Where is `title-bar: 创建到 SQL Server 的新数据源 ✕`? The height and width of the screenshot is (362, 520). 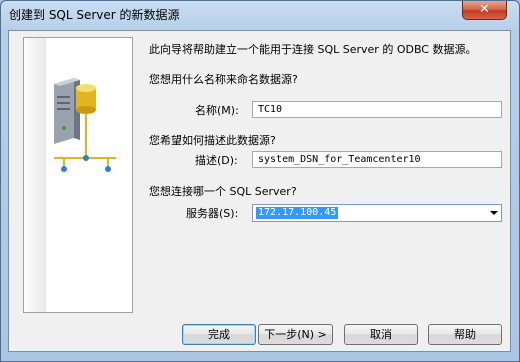
title-bar: 创建到 SQL Server 的新数据源 ✕ is located at coordinates (260, 15).